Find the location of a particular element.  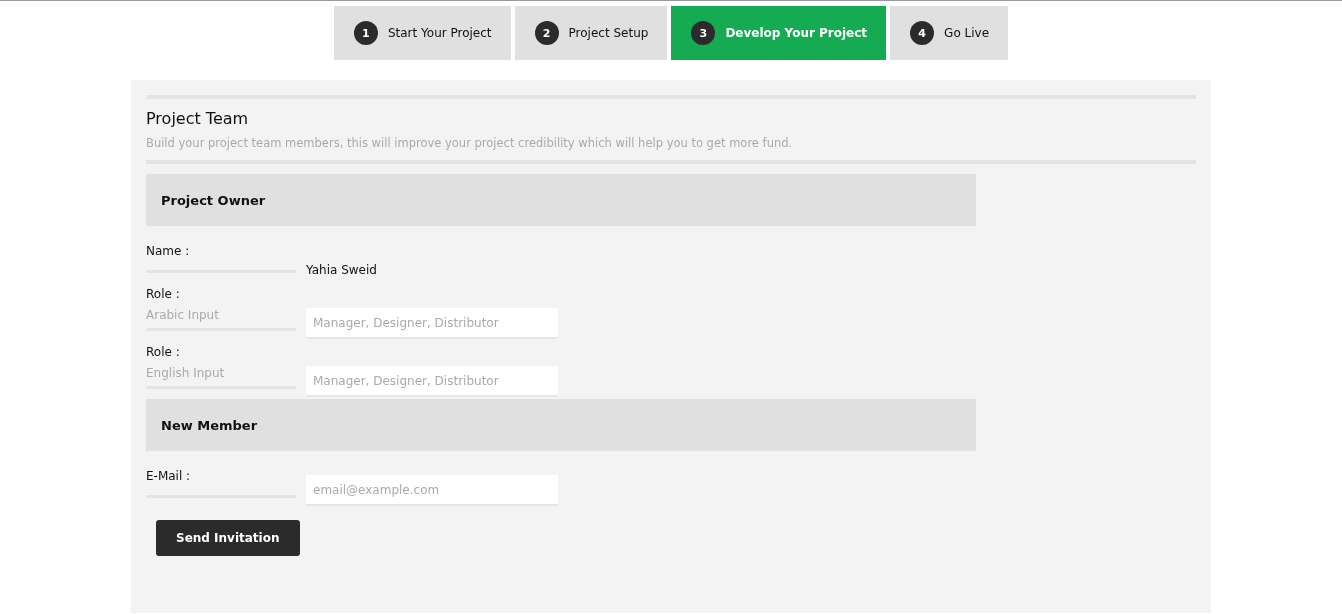

field-value: Yahia Sweid is located at coordinates (341, 270).